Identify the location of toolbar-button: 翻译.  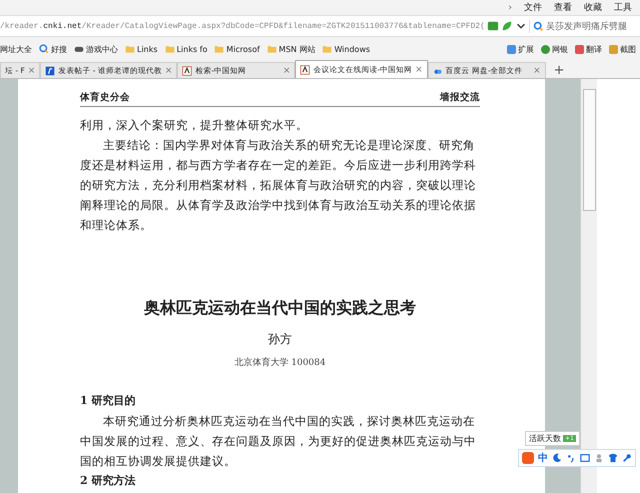
(588, 49).